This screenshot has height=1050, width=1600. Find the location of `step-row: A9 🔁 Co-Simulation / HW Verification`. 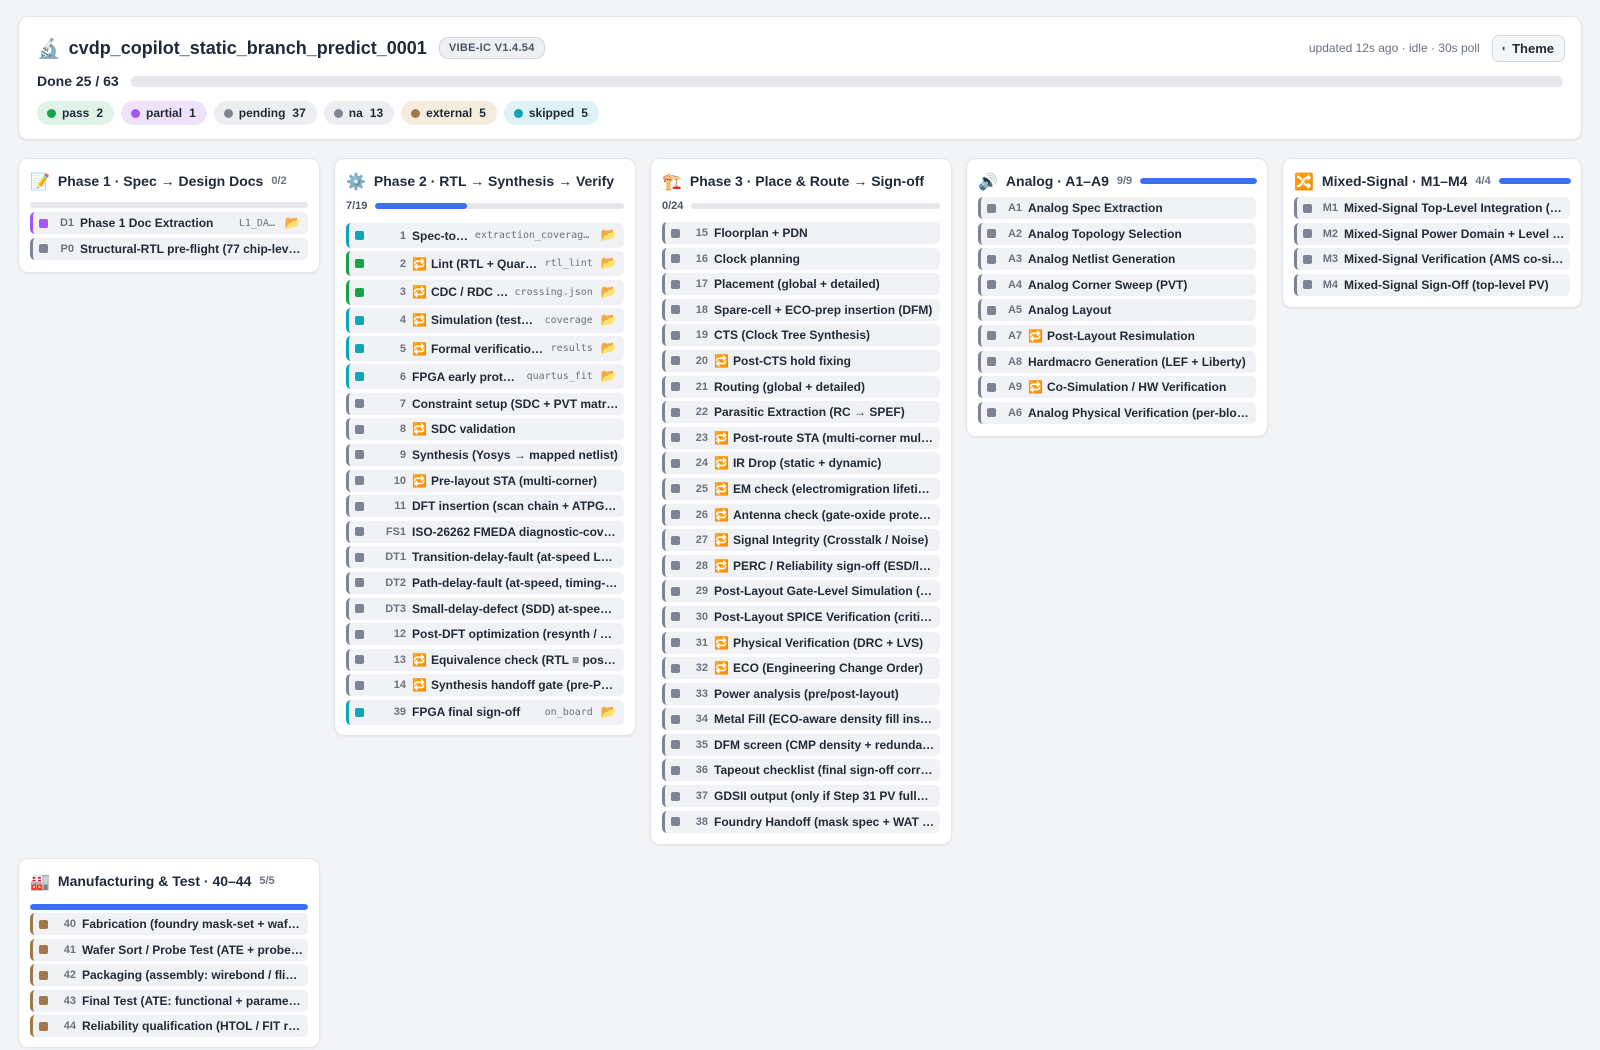

step-row: A9 🔁 Co-Simulation / HW Verification is located at coordinates (1117, 387).